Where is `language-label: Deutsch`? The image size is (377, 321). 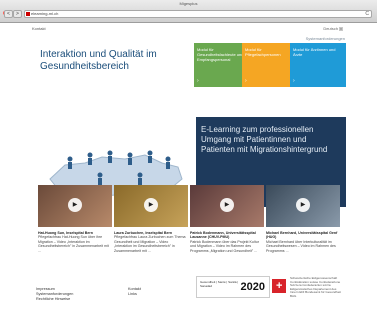
language-label: Deutsch is located at coordinates (330, 28).